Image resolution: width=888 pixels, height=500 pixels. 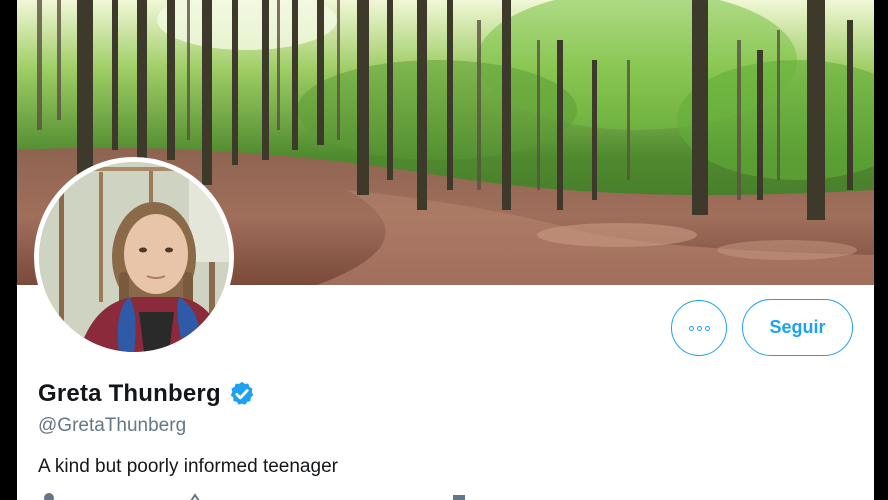 I want to click on name-row: Greta Thunberg, so click(x=147, y=394).